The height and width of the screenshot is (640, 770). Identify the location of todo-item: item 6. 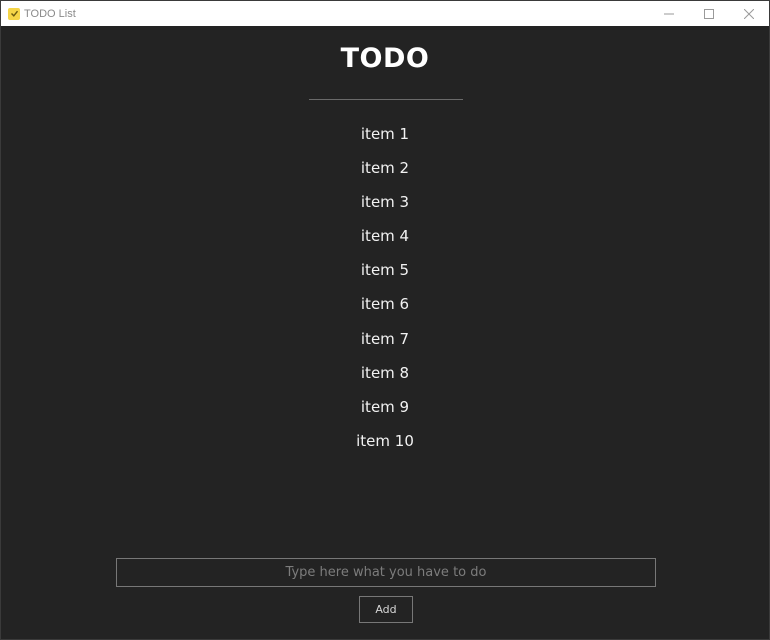
(385, 306).